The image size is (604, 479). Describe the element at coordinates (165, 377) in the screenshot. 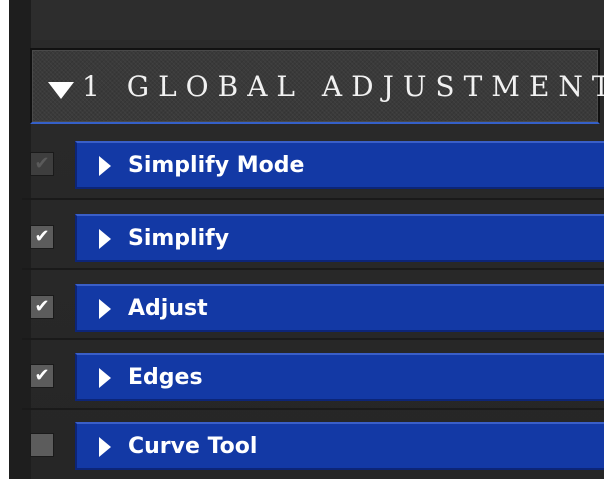

I see `item-label: Edges` at that location.